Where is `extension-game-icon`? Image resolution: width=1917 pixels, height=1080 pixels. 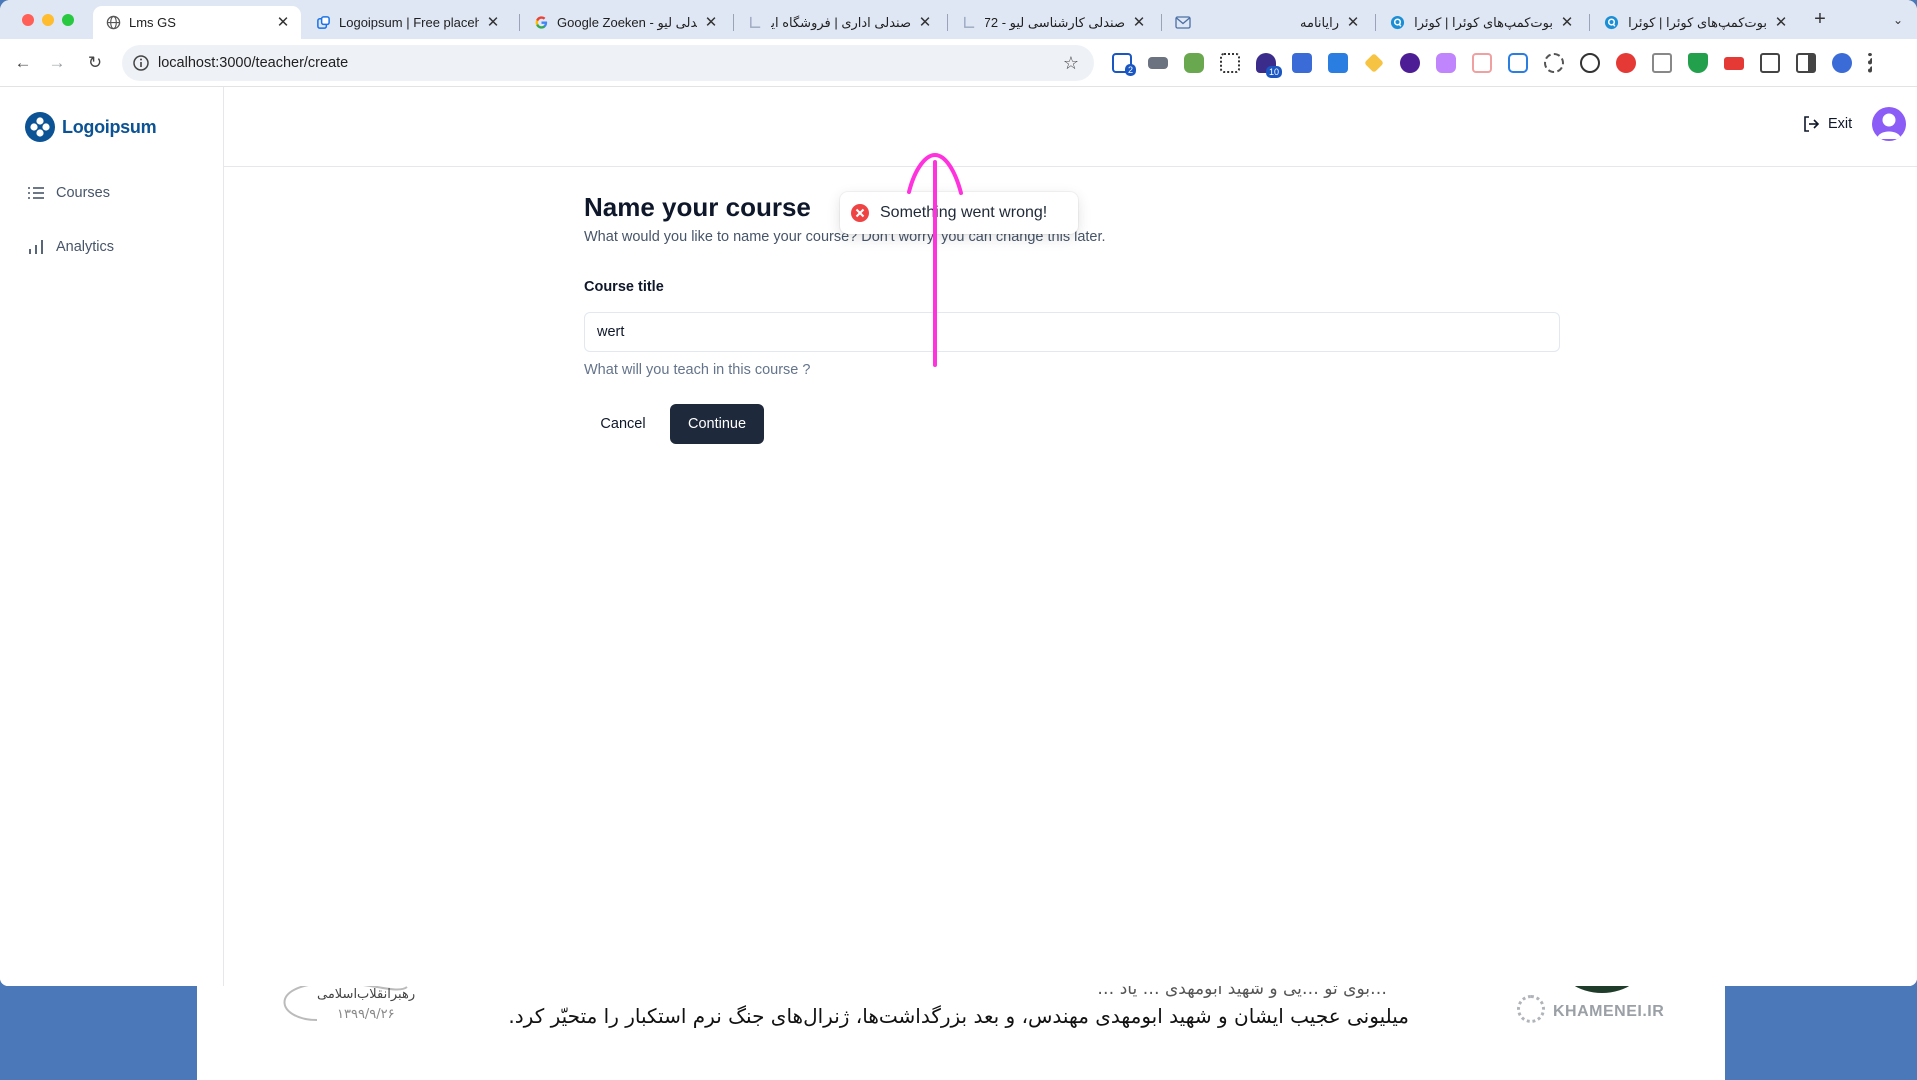
extension-game-icon is located at coordinates (1194, 63).